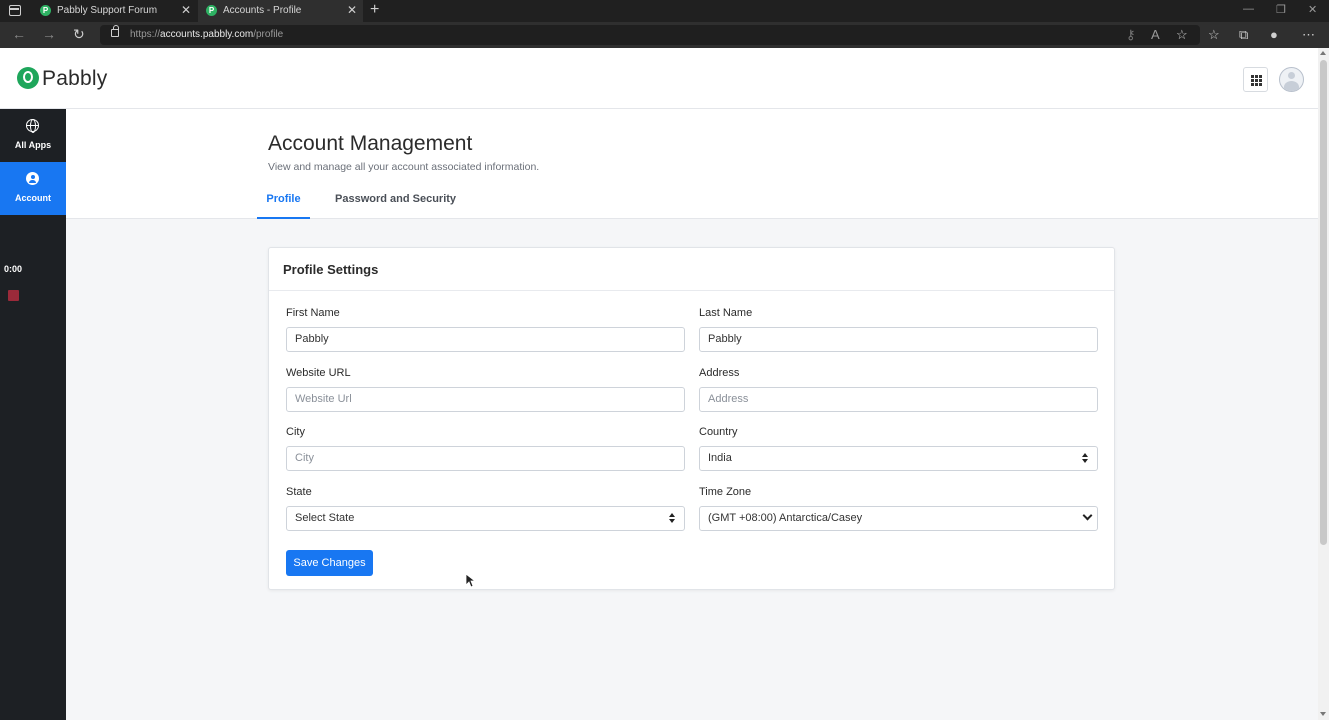  I want to click on more-icon: ⋯, so click(1308, 35).